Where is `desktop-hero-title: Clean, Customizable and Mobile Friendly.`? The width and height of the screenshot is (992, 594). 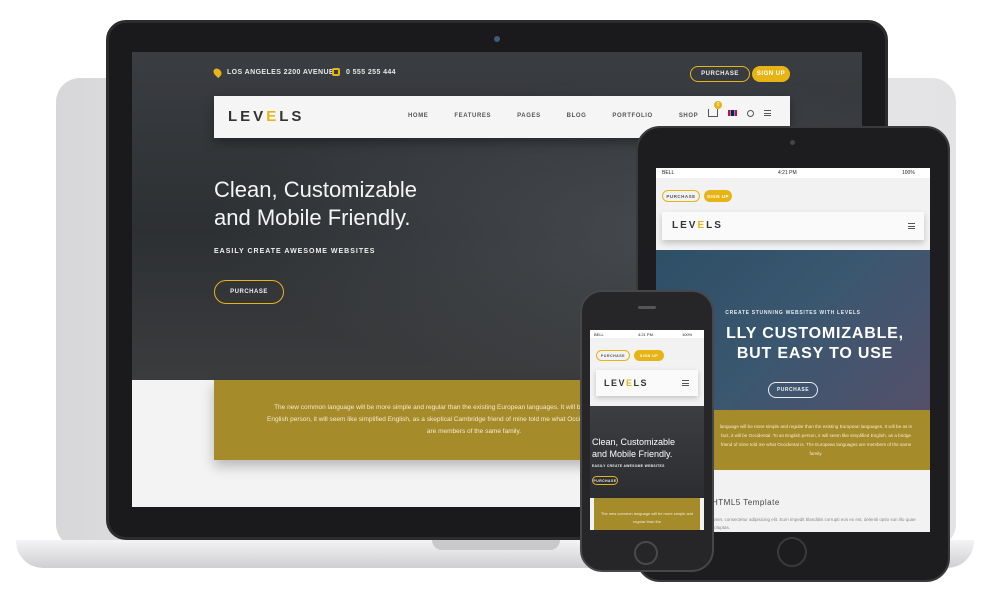
desktop-hero-title: Clean, Customizable and Mobile Friendly. is located at coordinates (364, 204).